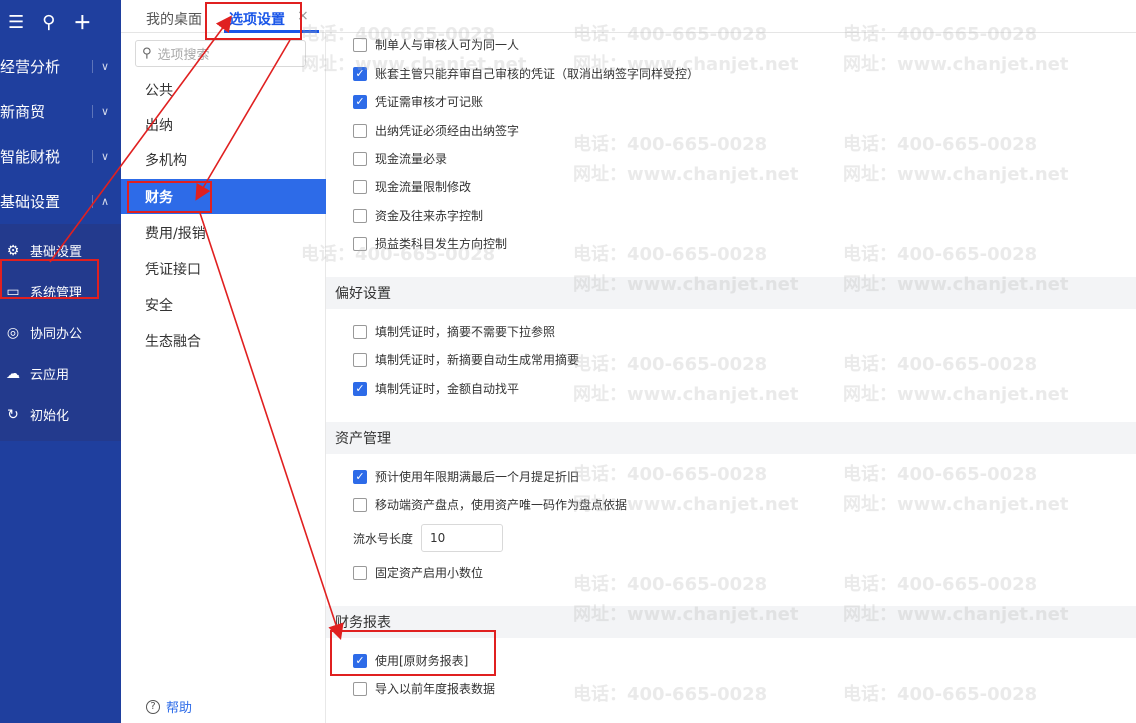 The height and width of the screenshot is (723, 1136). What do you see at coordinates (628, 16) in the screenshot?
I see `tab-bar: 我的桌面 选项设置 ×` at bounding box center [628, 16].